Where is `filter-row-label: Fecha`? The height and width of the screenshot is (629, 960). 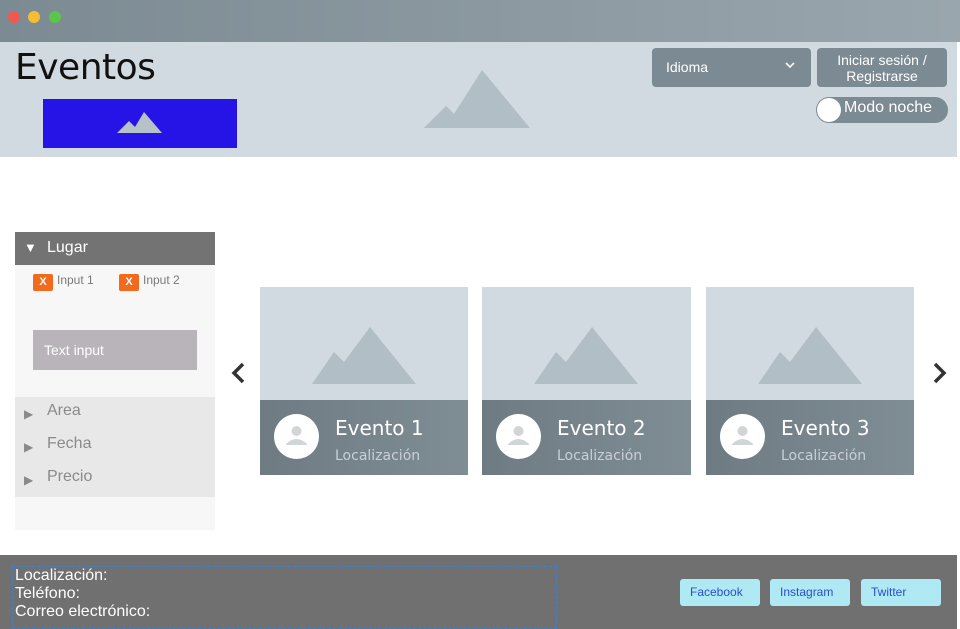 filter-row-label: Fecha is located at coordinates (69, 443).